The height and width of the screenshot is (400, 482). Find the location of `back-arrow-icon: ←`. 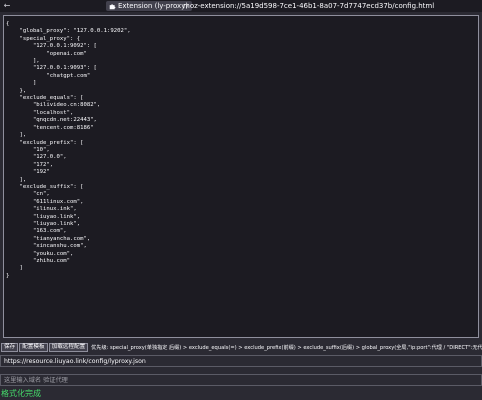

back-arrow-icon: ← is located at coordinates (7, 6).